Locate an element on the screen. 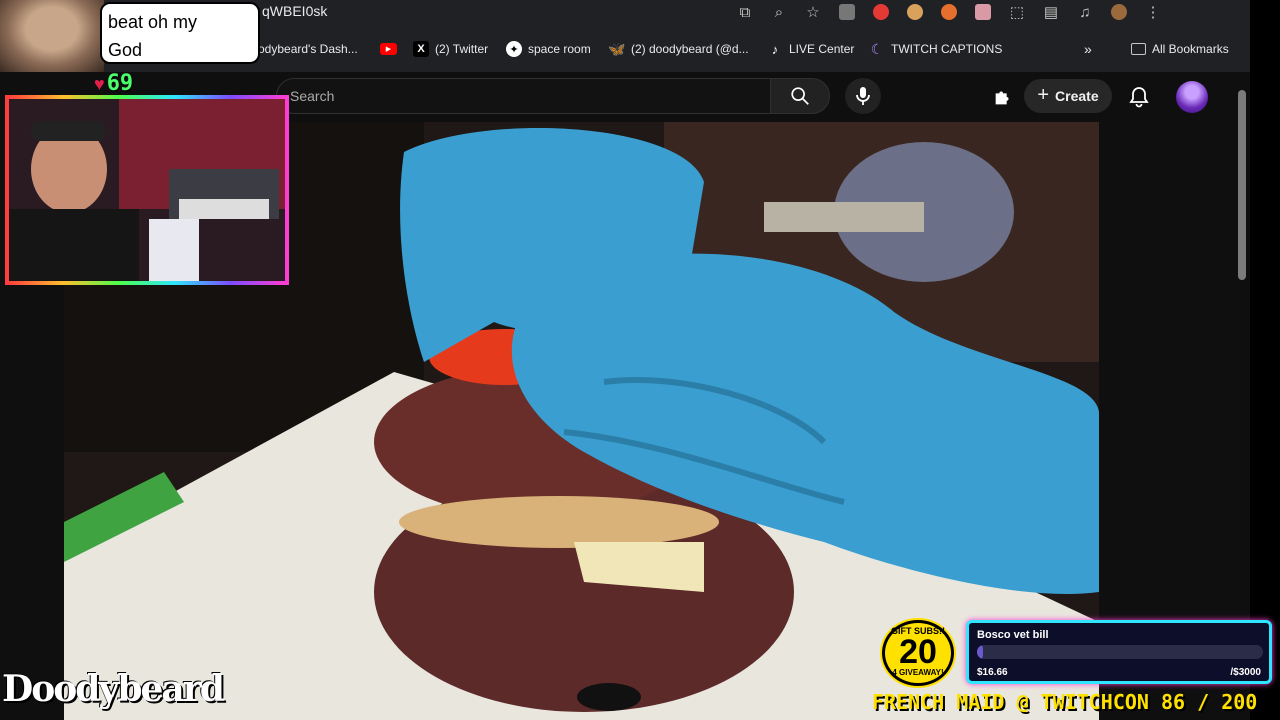  all-bookmarks: All Bookmarks is located at coordinates (1180, 49).